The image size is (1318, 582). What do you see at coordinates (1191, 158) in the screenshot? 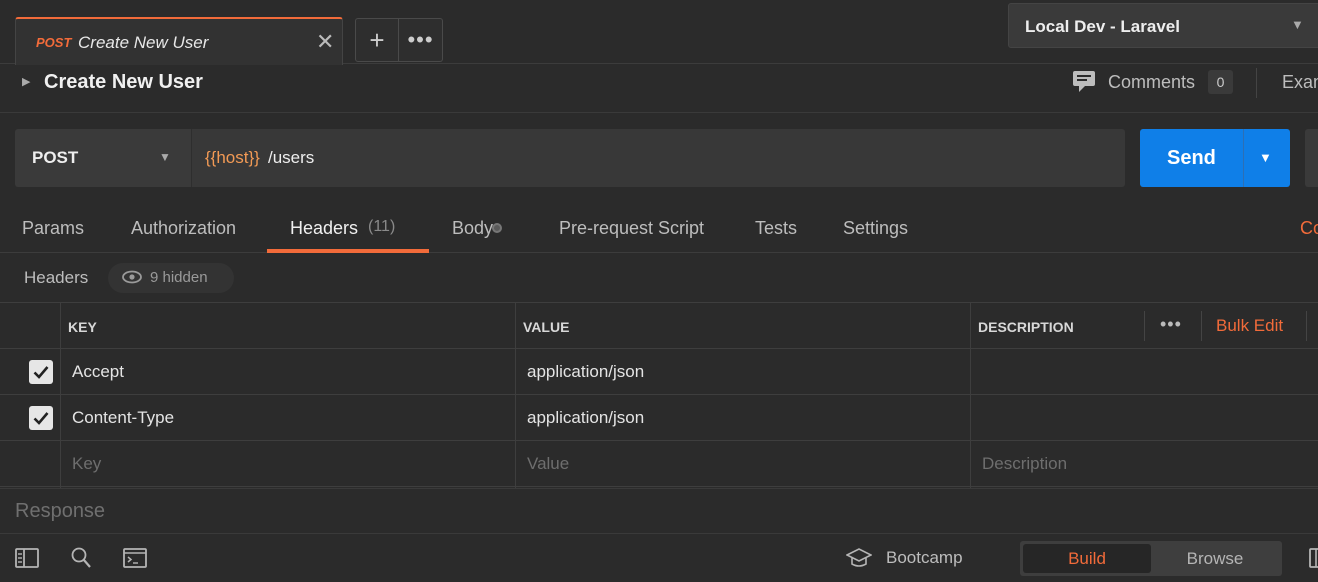
I see `send-button-label: Send` at bounding box center [1191, 158].